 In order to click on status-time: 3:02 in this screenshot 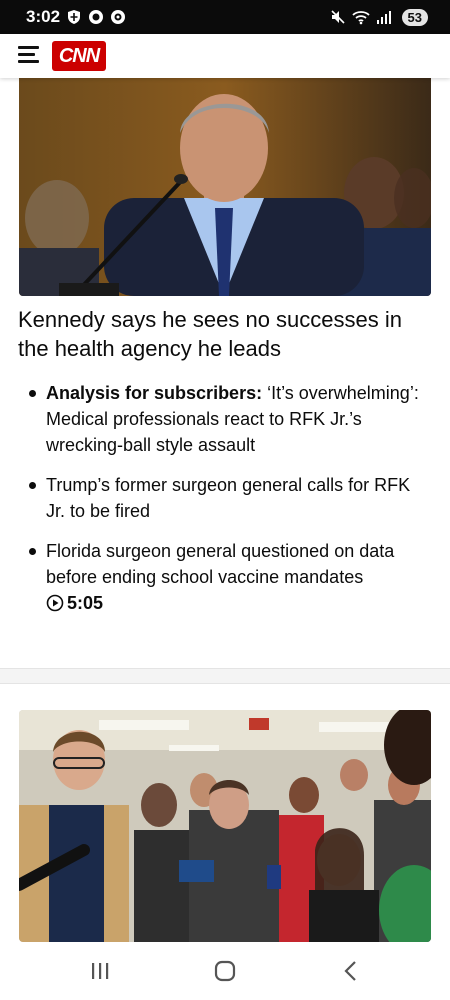, I will do `click(43, 16)`.